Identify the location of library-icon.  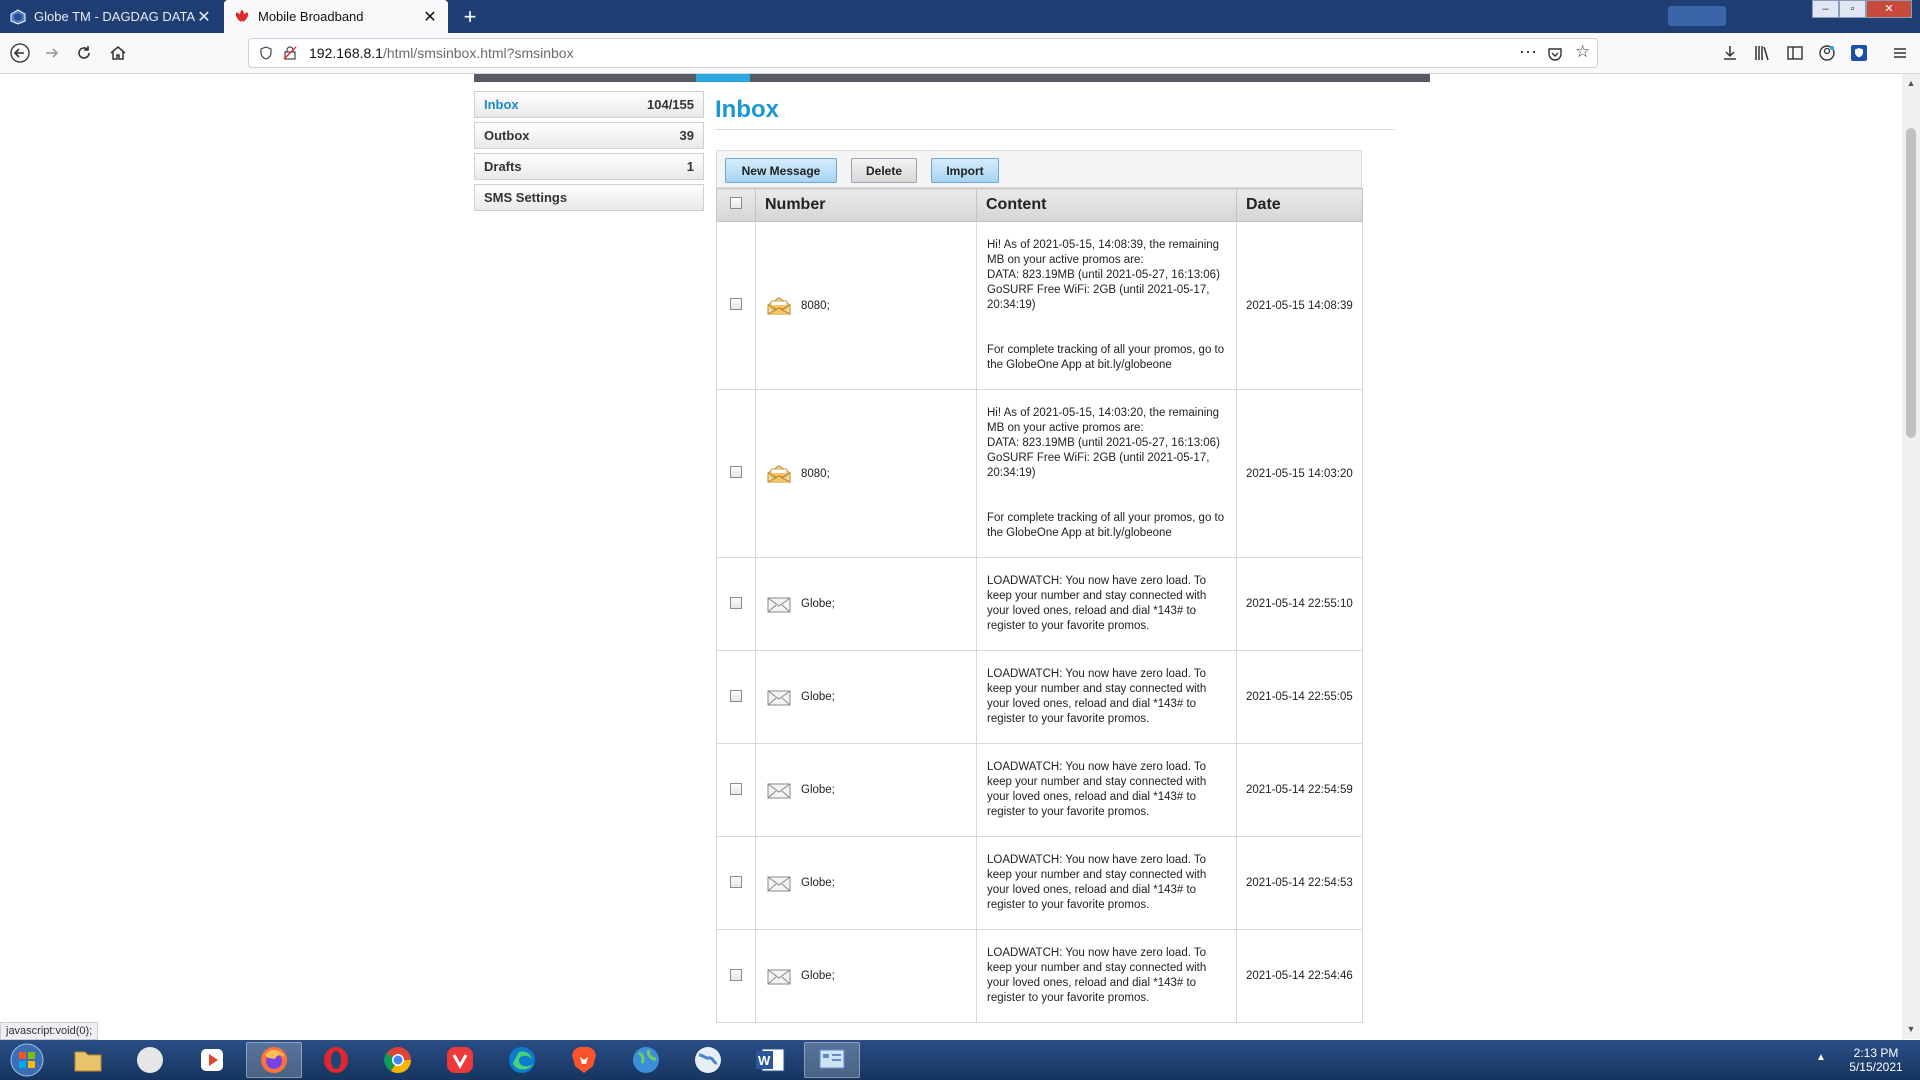
(1762, 53).